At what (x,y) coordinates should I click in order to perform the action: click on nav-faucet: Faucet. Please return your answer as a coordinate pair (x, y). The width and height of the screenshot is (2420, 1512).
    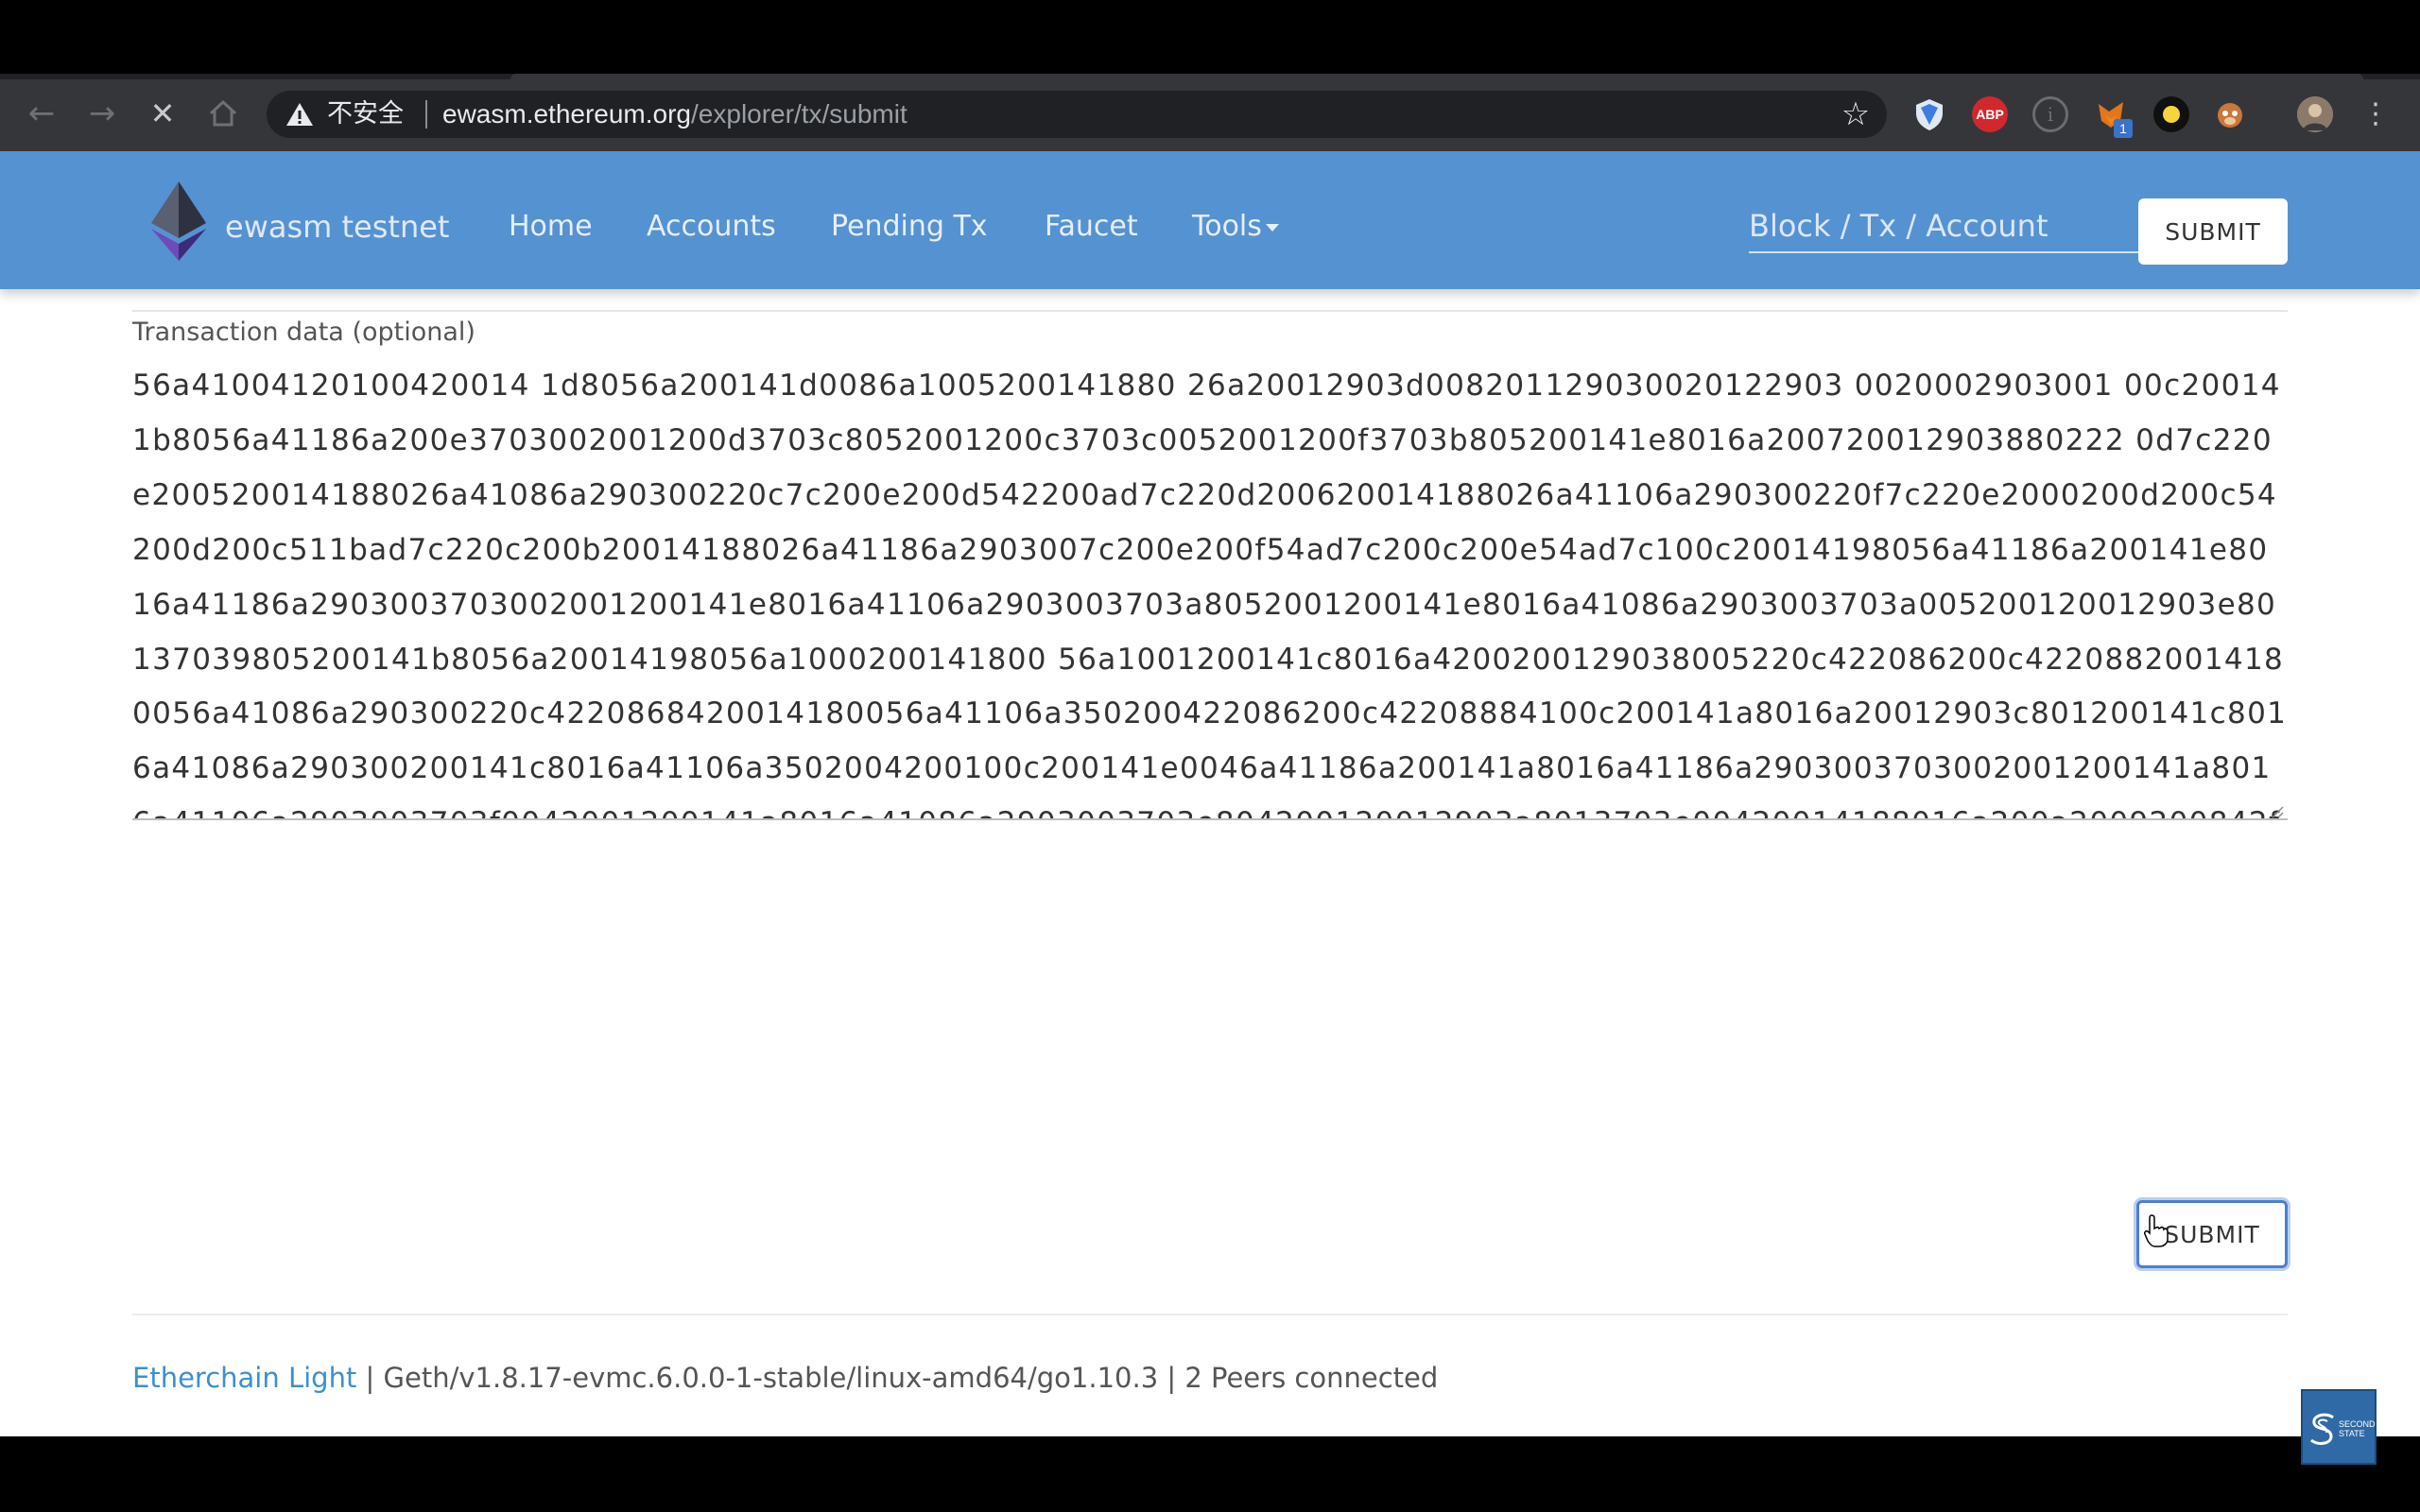
    Looking at the image, I should click on (1091, 227).